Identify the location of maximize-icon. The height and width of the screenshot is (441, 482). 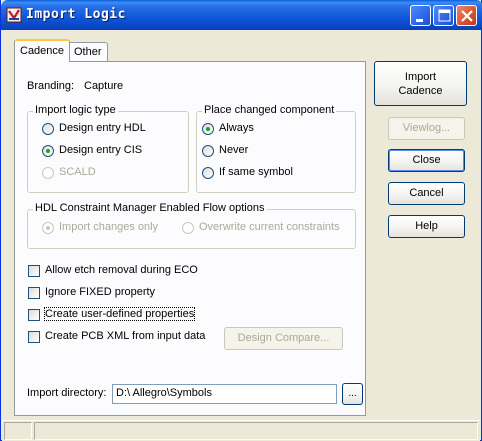
(444, 15).